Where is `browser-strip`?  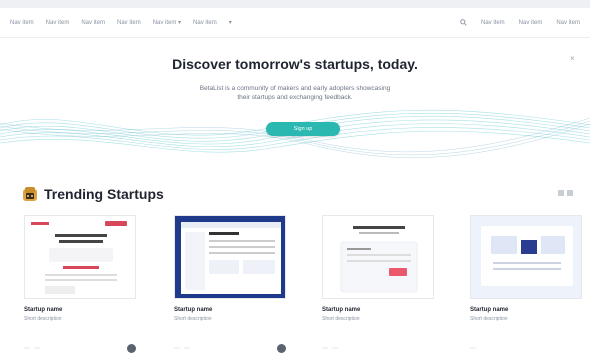 browser-strip is located at coordinates (295, 4).